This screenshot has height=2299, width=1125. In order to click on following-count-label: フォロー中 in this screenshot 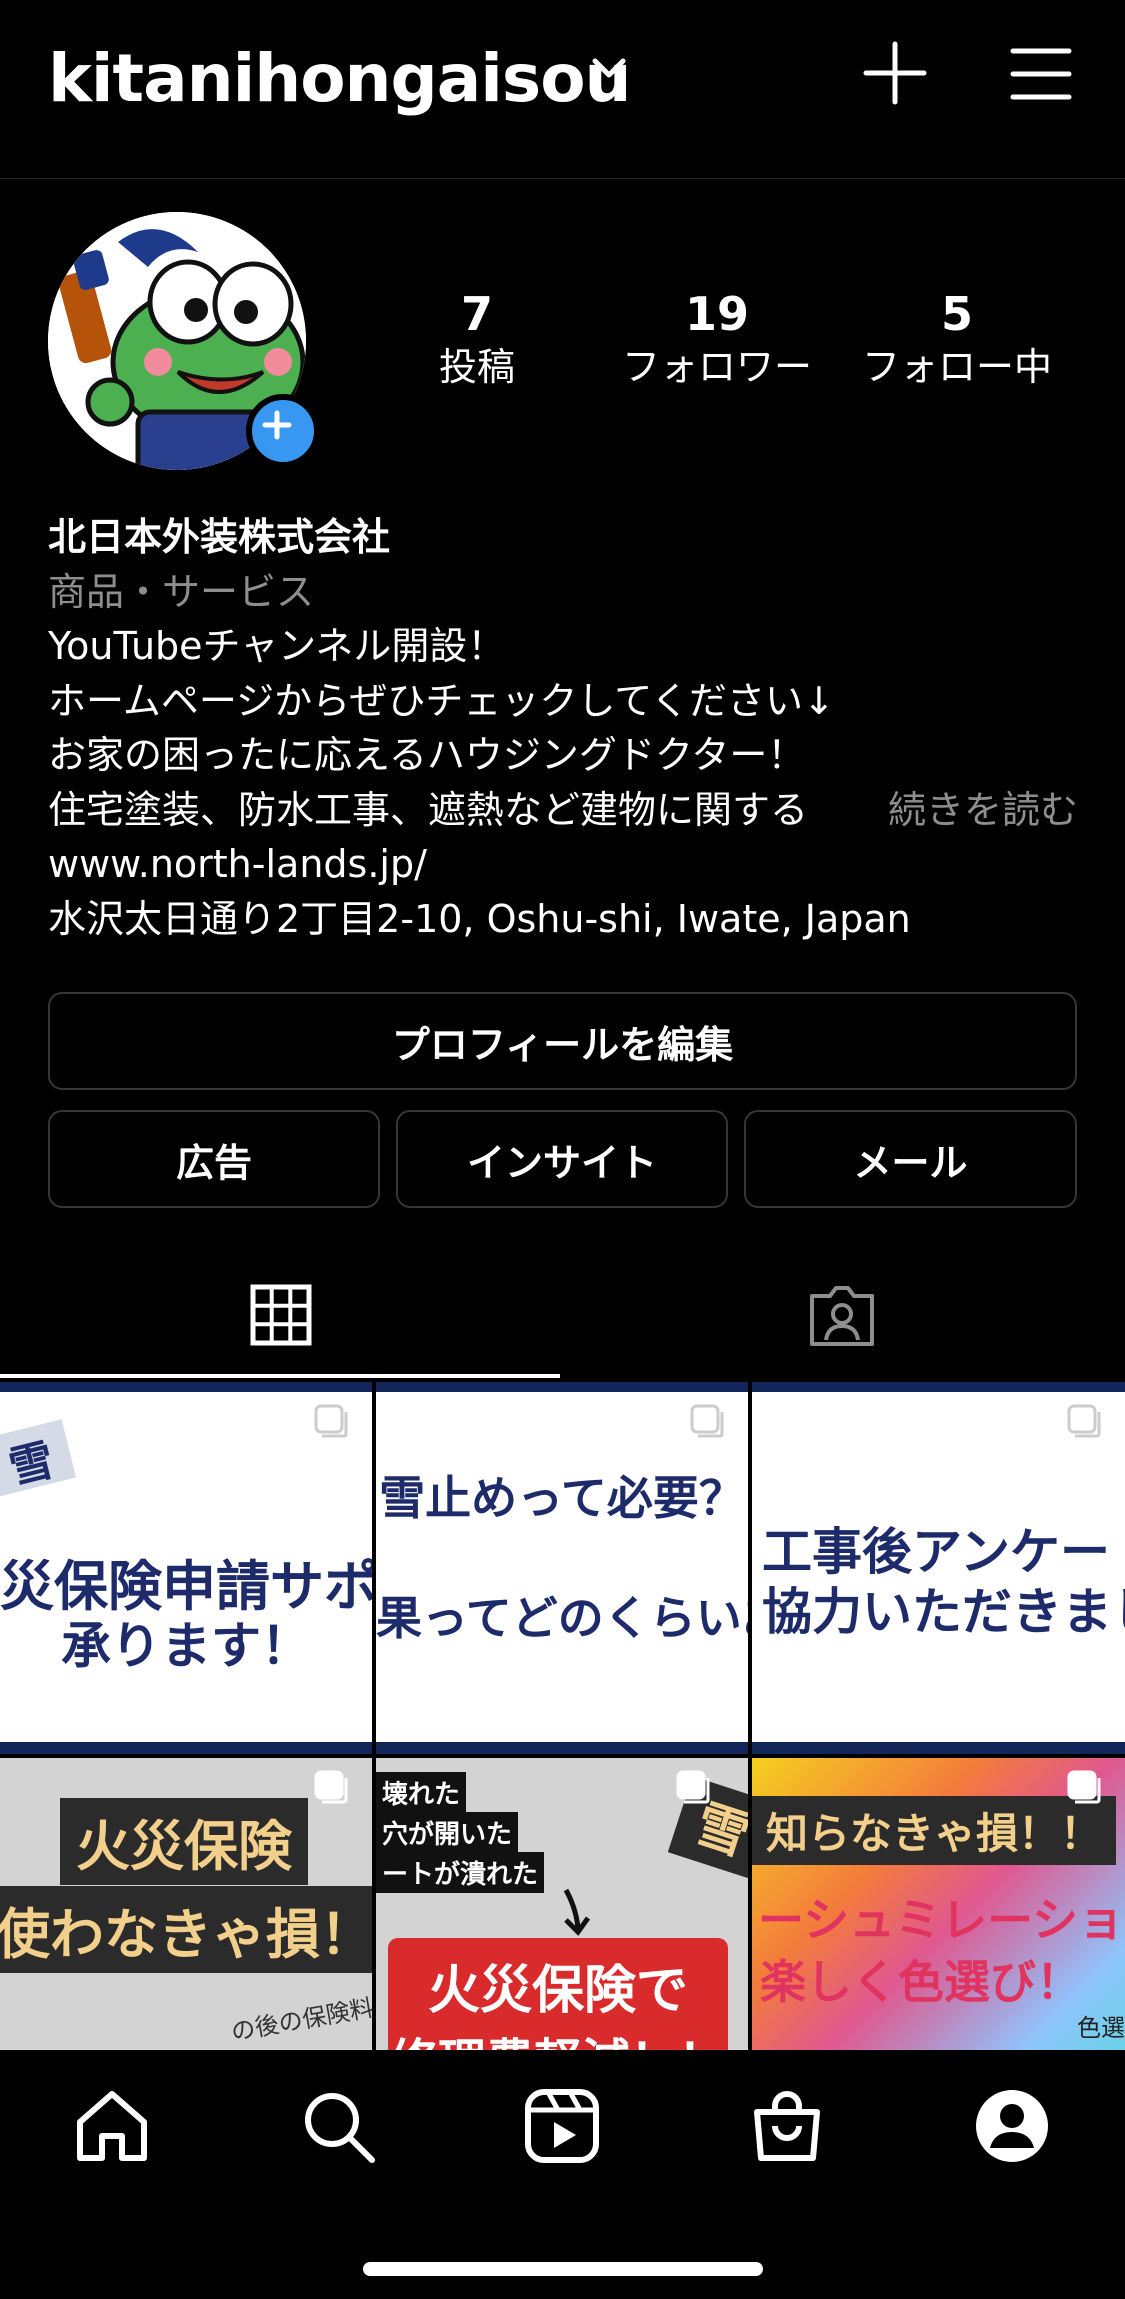, I will do `click(956, 367)`.